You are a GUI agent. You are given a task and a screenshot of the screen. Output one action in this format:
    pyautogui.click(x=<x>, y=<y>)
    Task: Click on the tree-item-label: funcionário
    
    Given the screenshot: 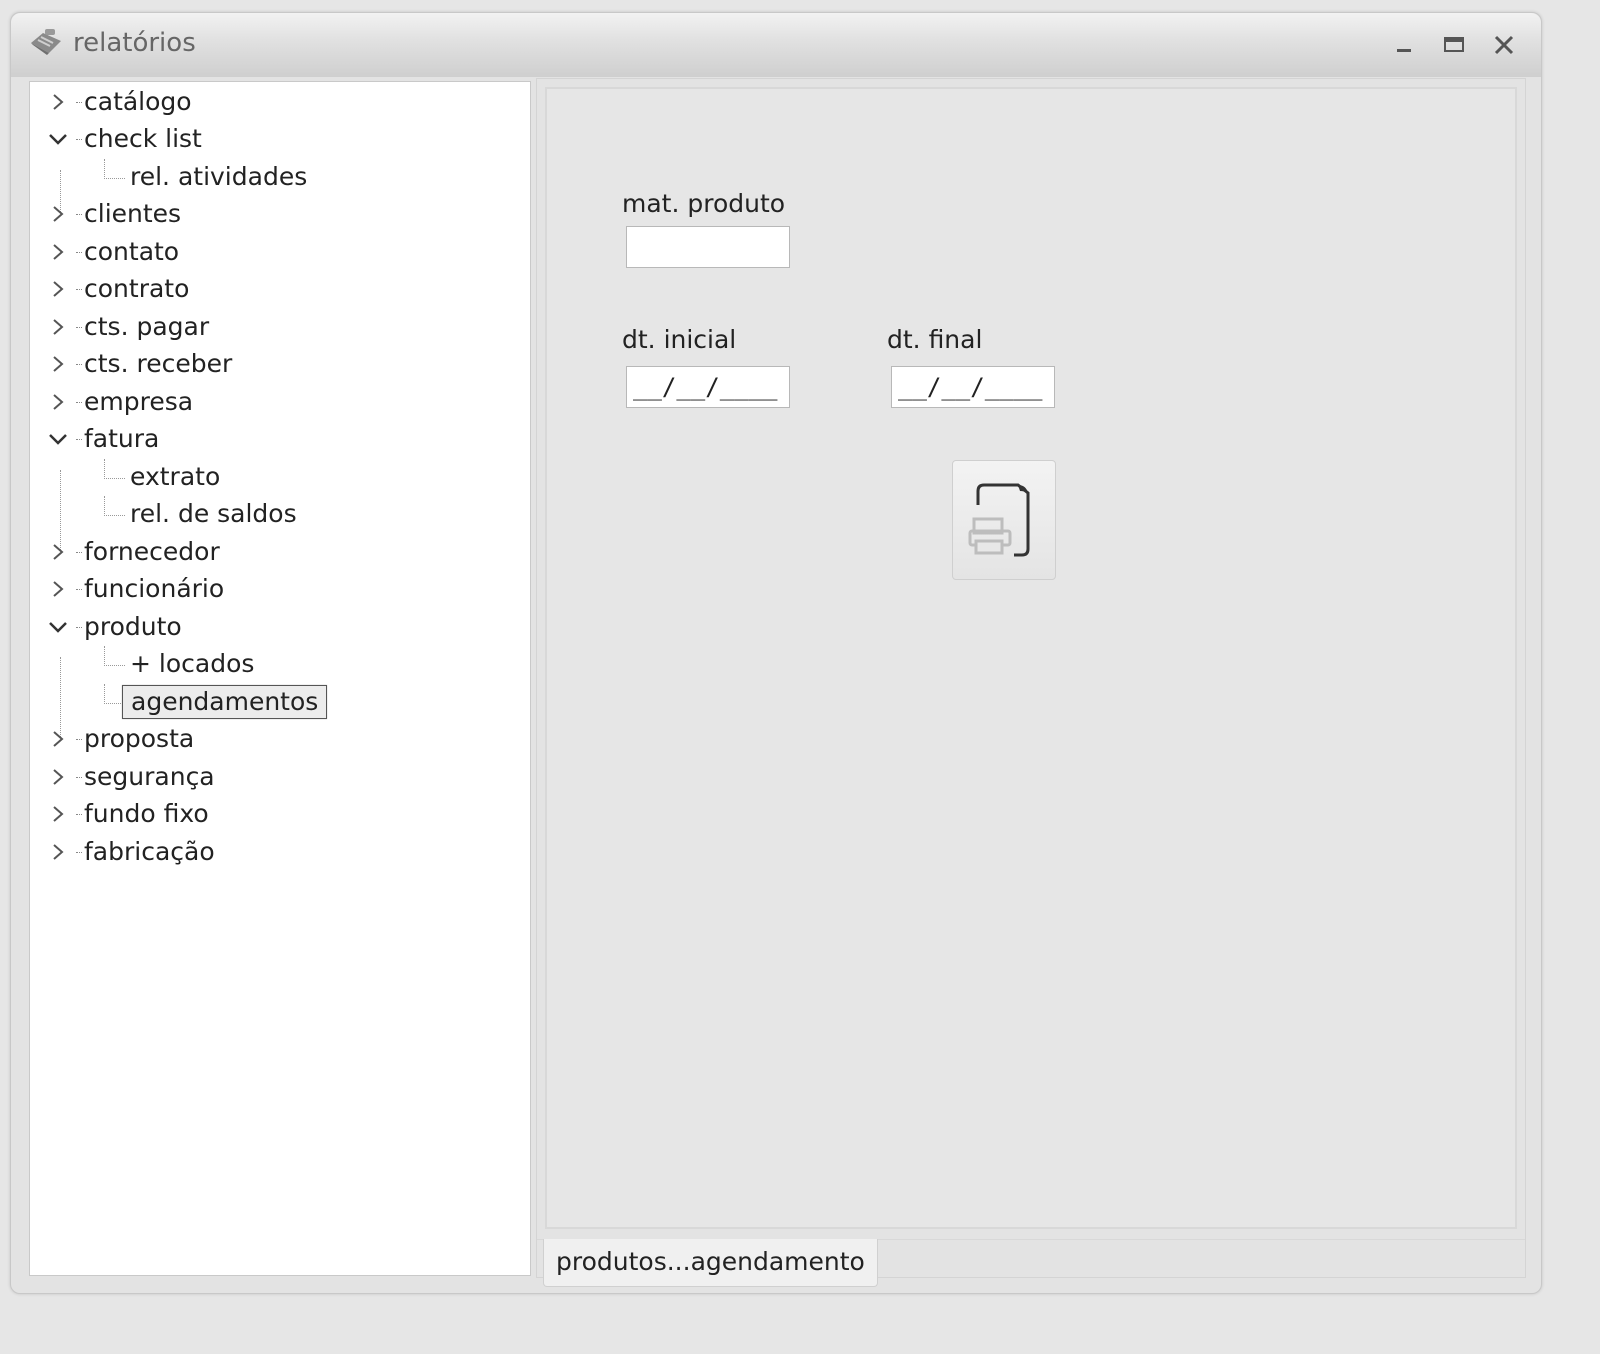 What is the action you would take?
    pyautogui.click(x=154, y=588)
    